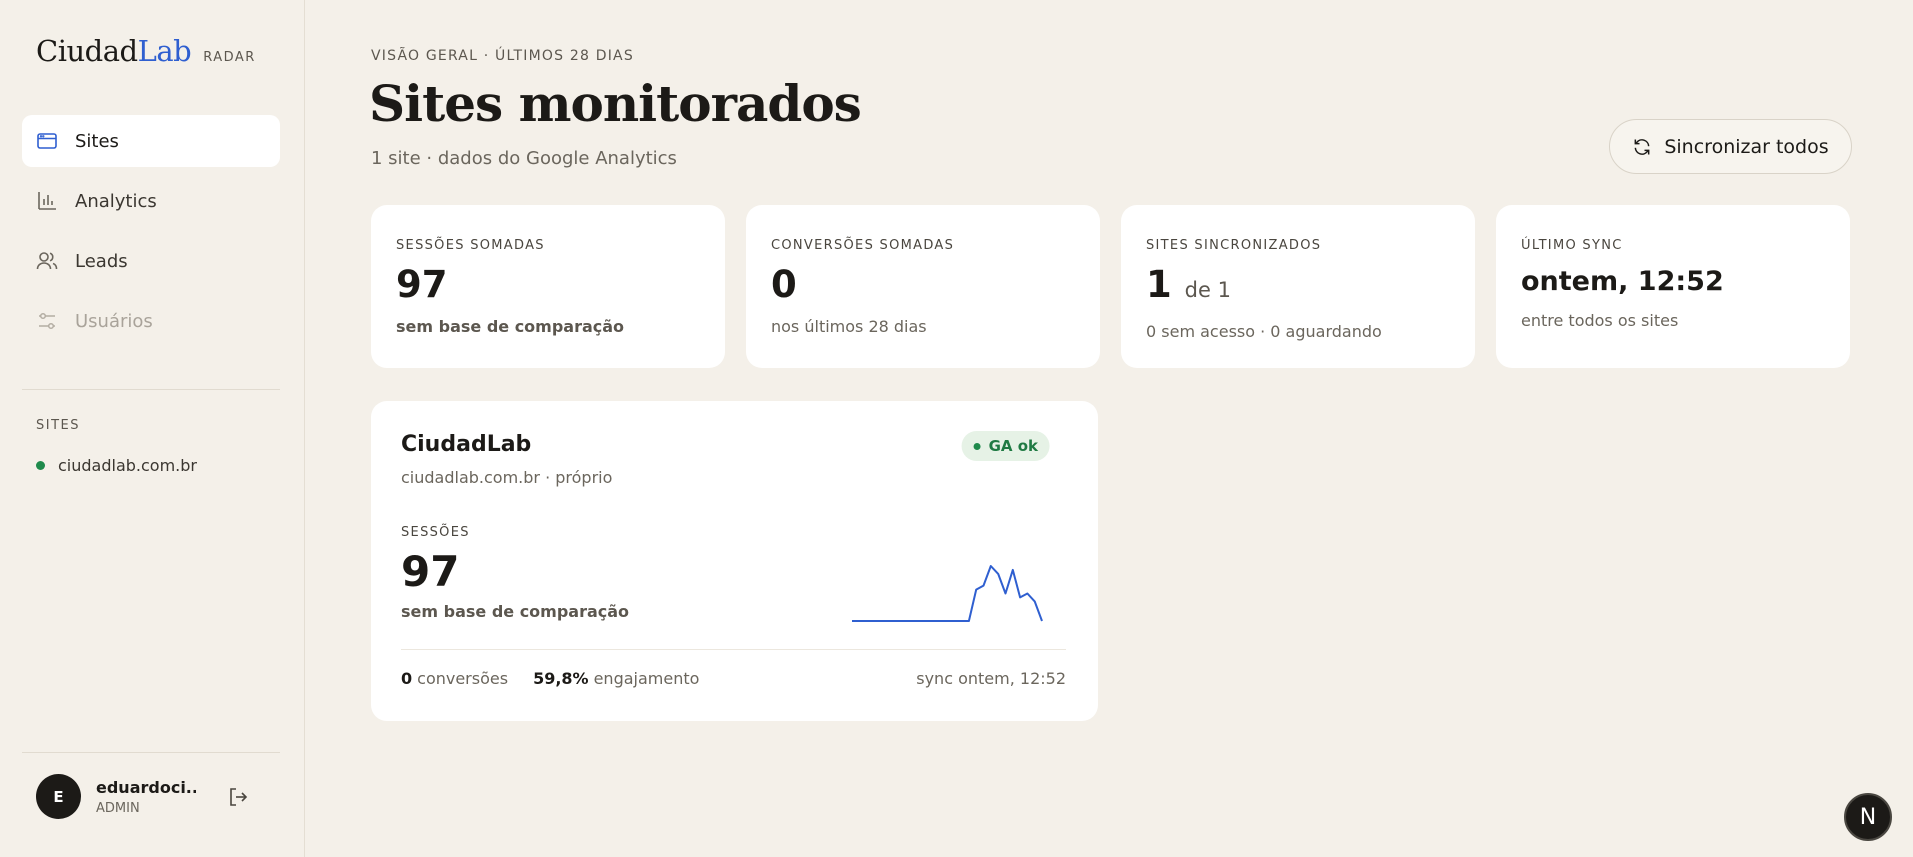  What do you see at coordinates (507, 477) in the screenshot?
I see `site-card-subtitle: ciudadlab.com.br · próprio` at bounding box center [507, 477].